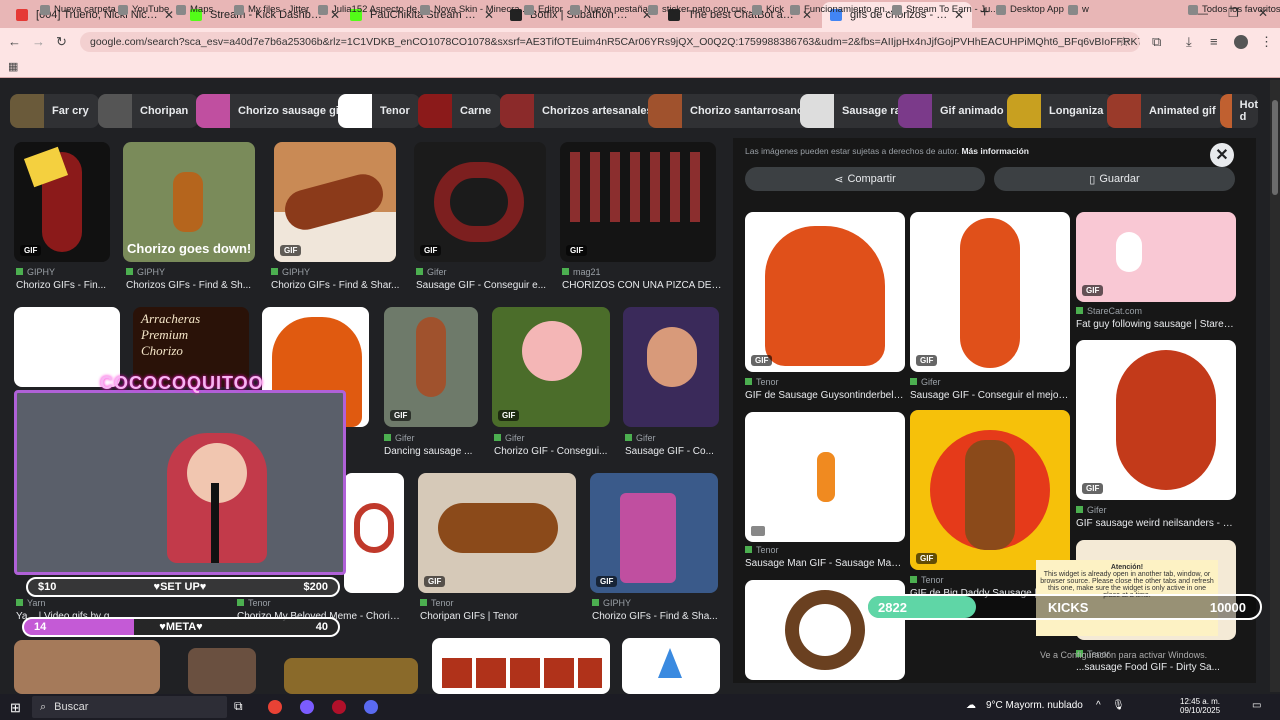 The width and height of the screenshot is (1280, 720). I want to click on result-source: StareCat.com, so click(1109, 311).